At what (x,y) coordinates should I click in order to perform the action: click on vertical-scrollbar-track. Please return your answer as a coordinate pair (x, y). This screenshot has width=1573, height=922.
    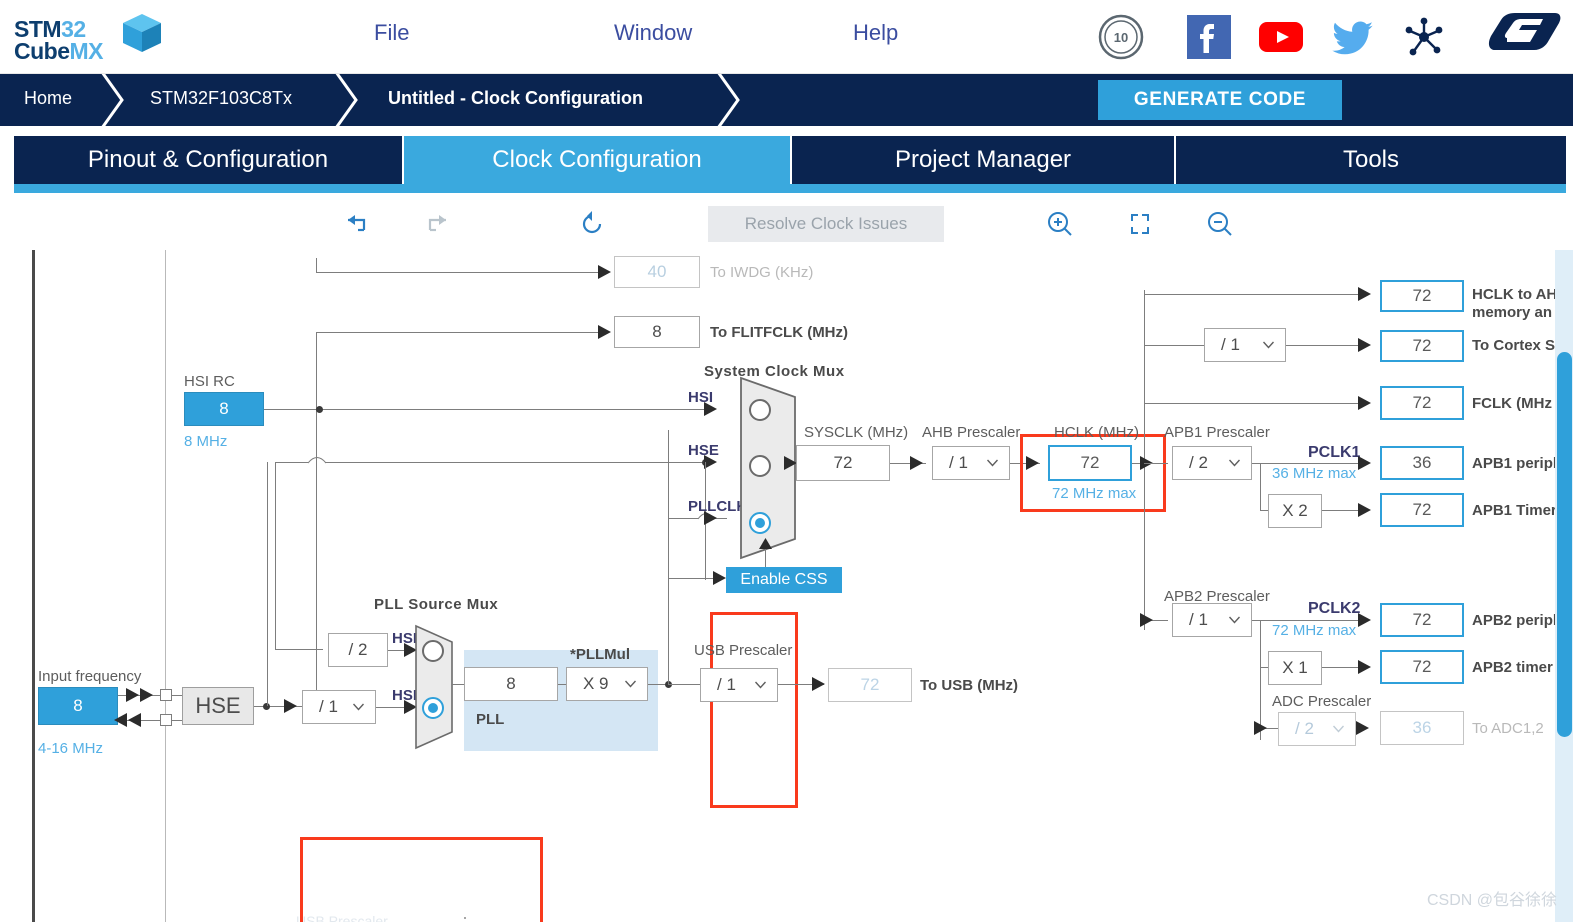
    Looking at the image, I should click on (1564, 586).